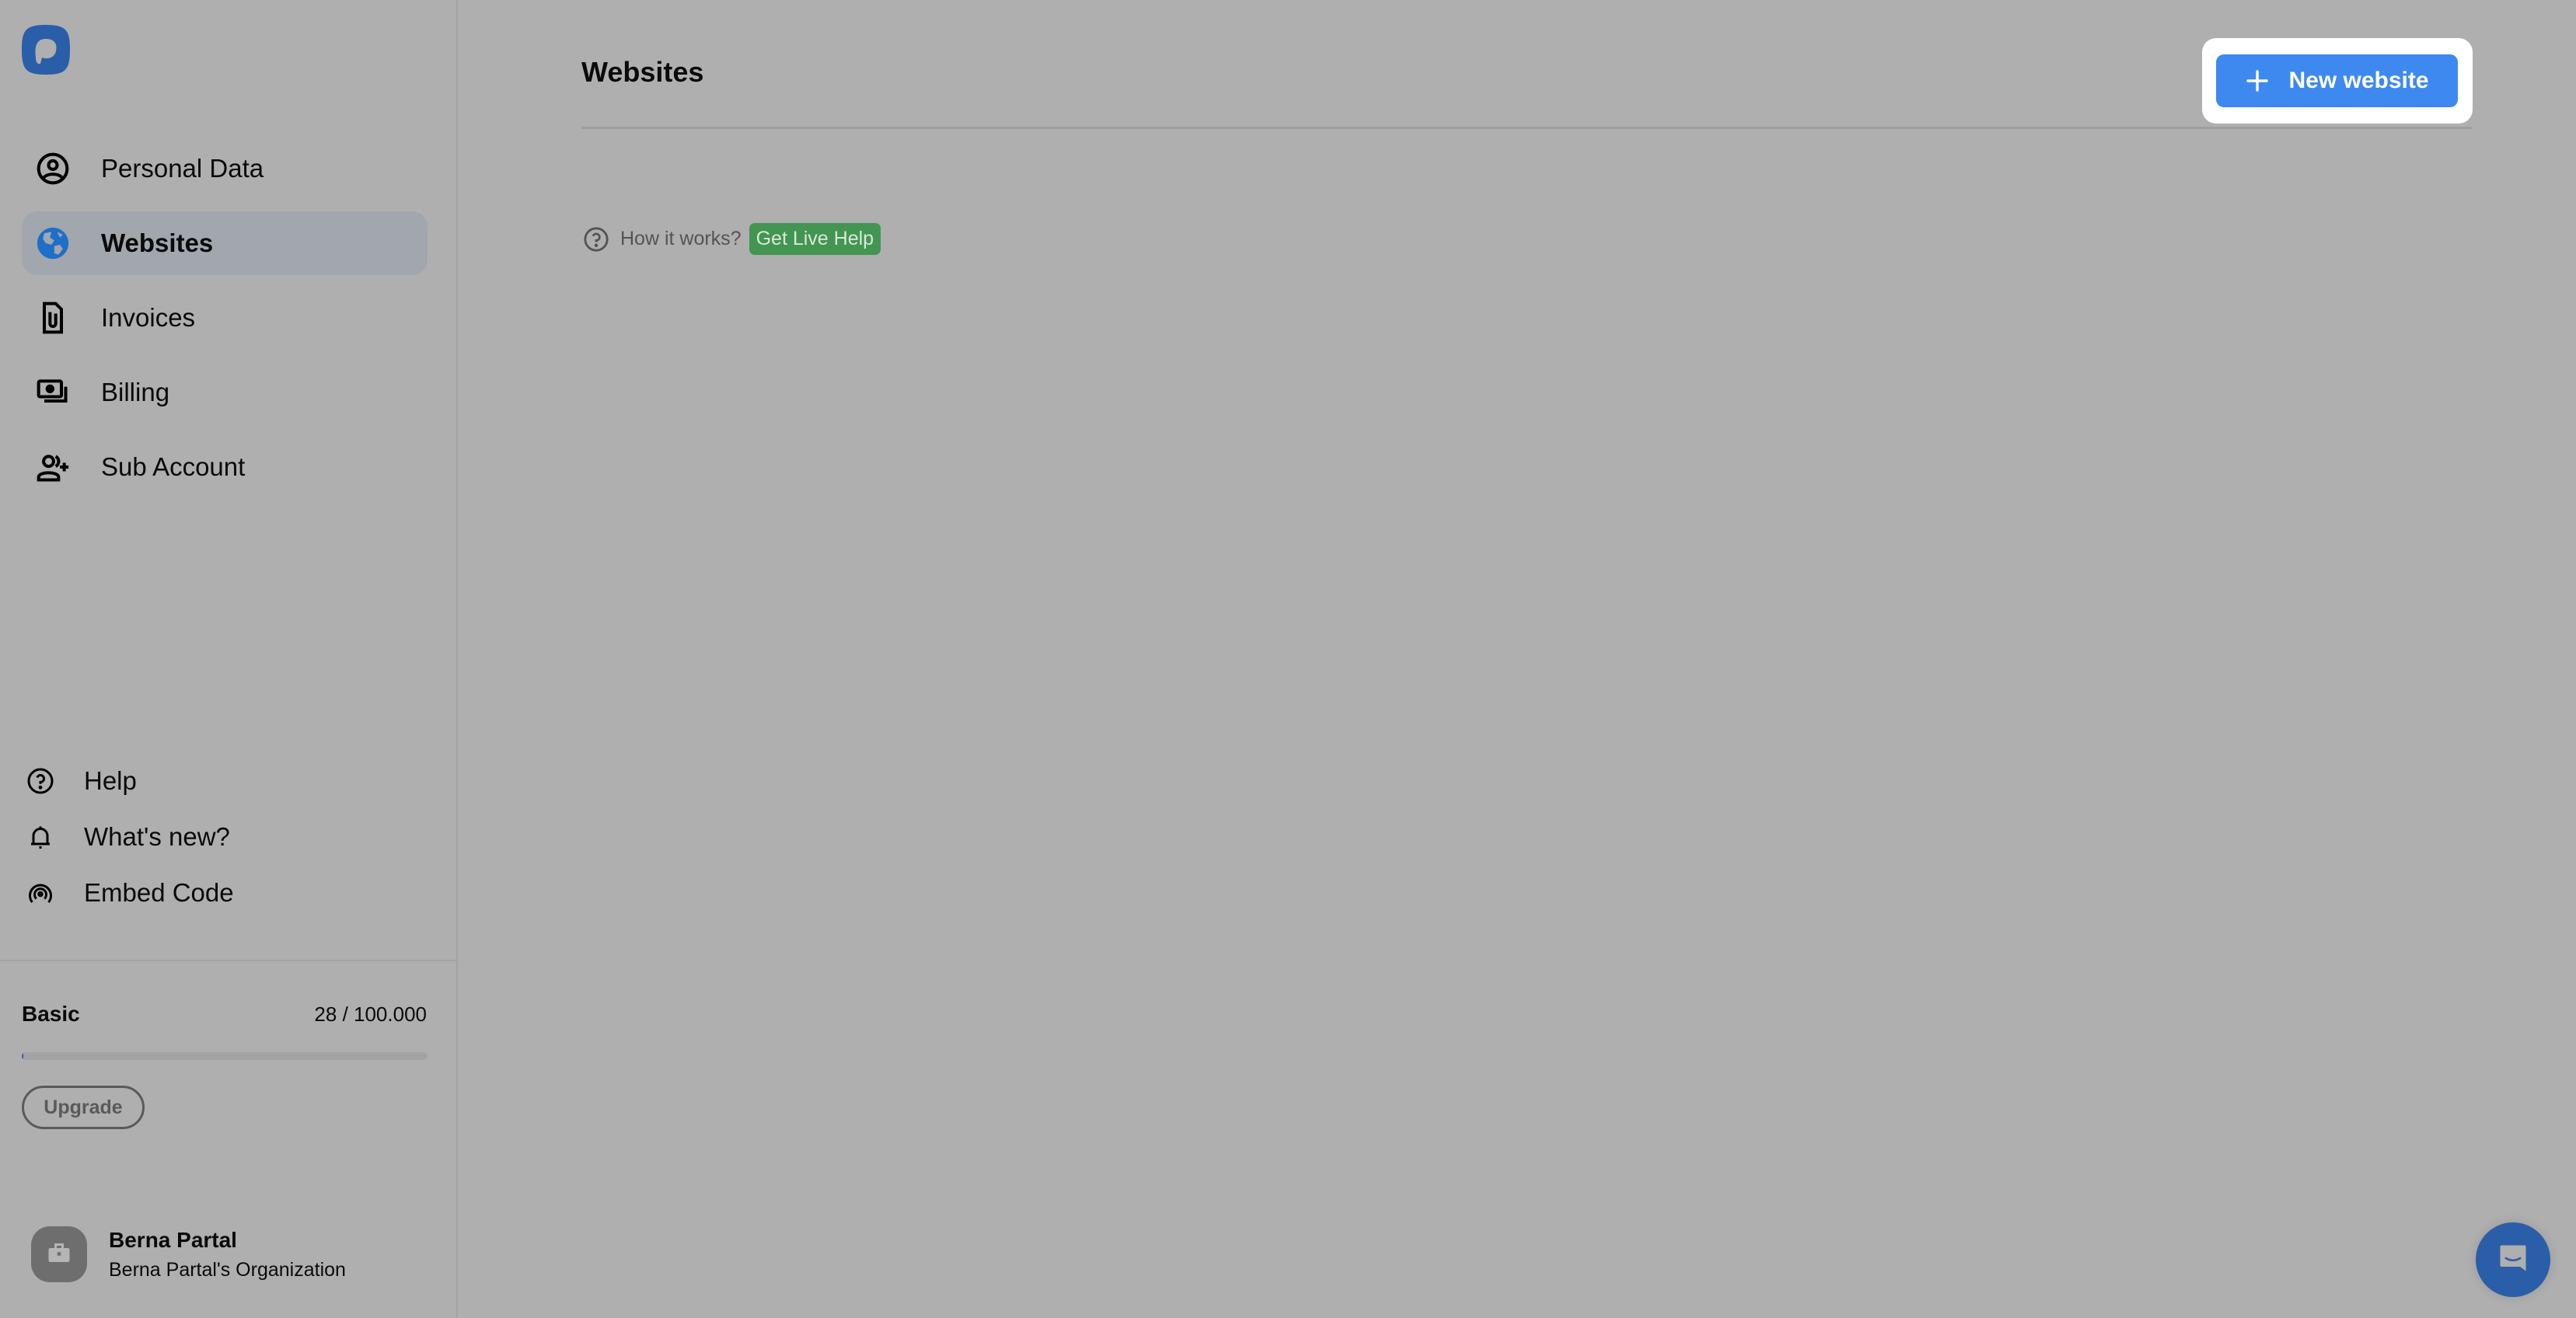 The height and width of the screenshot is (1318, 2576). I want to click on chat-widget-button, so click(2513, 1259).